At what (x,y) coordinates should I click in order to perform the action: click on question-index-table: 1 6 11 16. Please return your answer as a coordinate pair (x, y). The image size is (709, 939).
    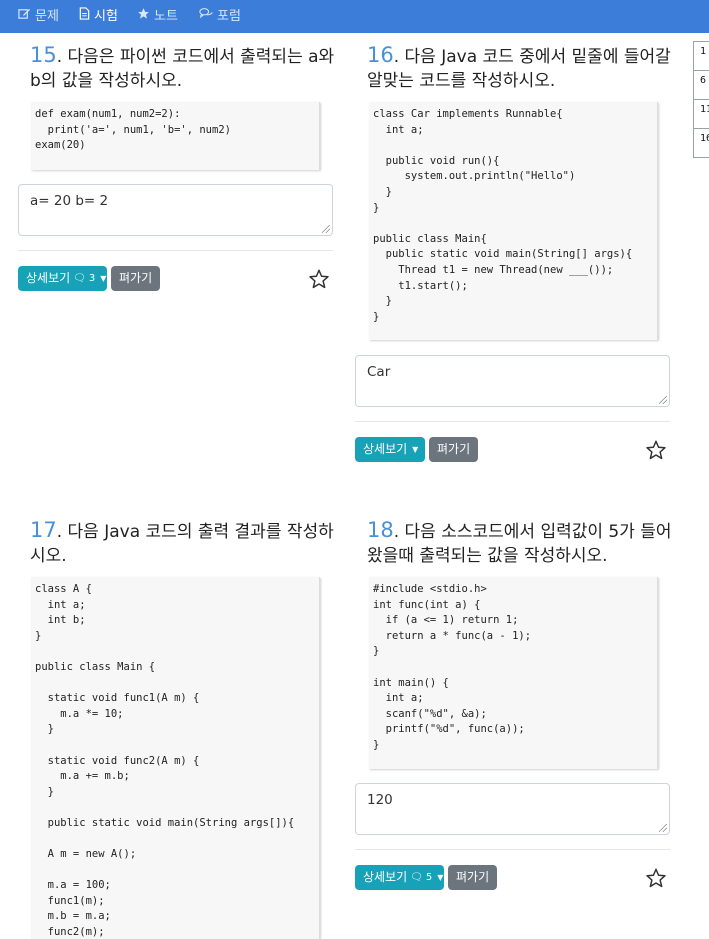
    Looking at the image, I should click on (701, 99).